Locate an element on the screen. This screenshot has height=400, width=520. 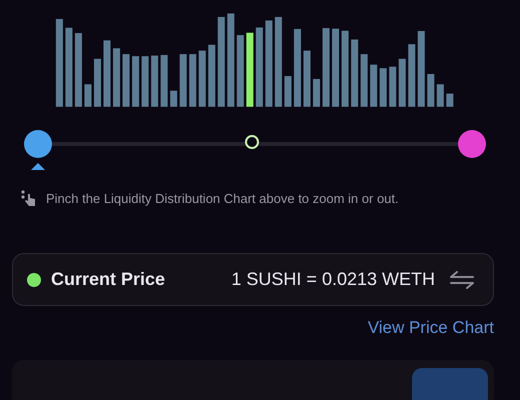
current-price-label: Current Price is located at coordinates (108, 279).